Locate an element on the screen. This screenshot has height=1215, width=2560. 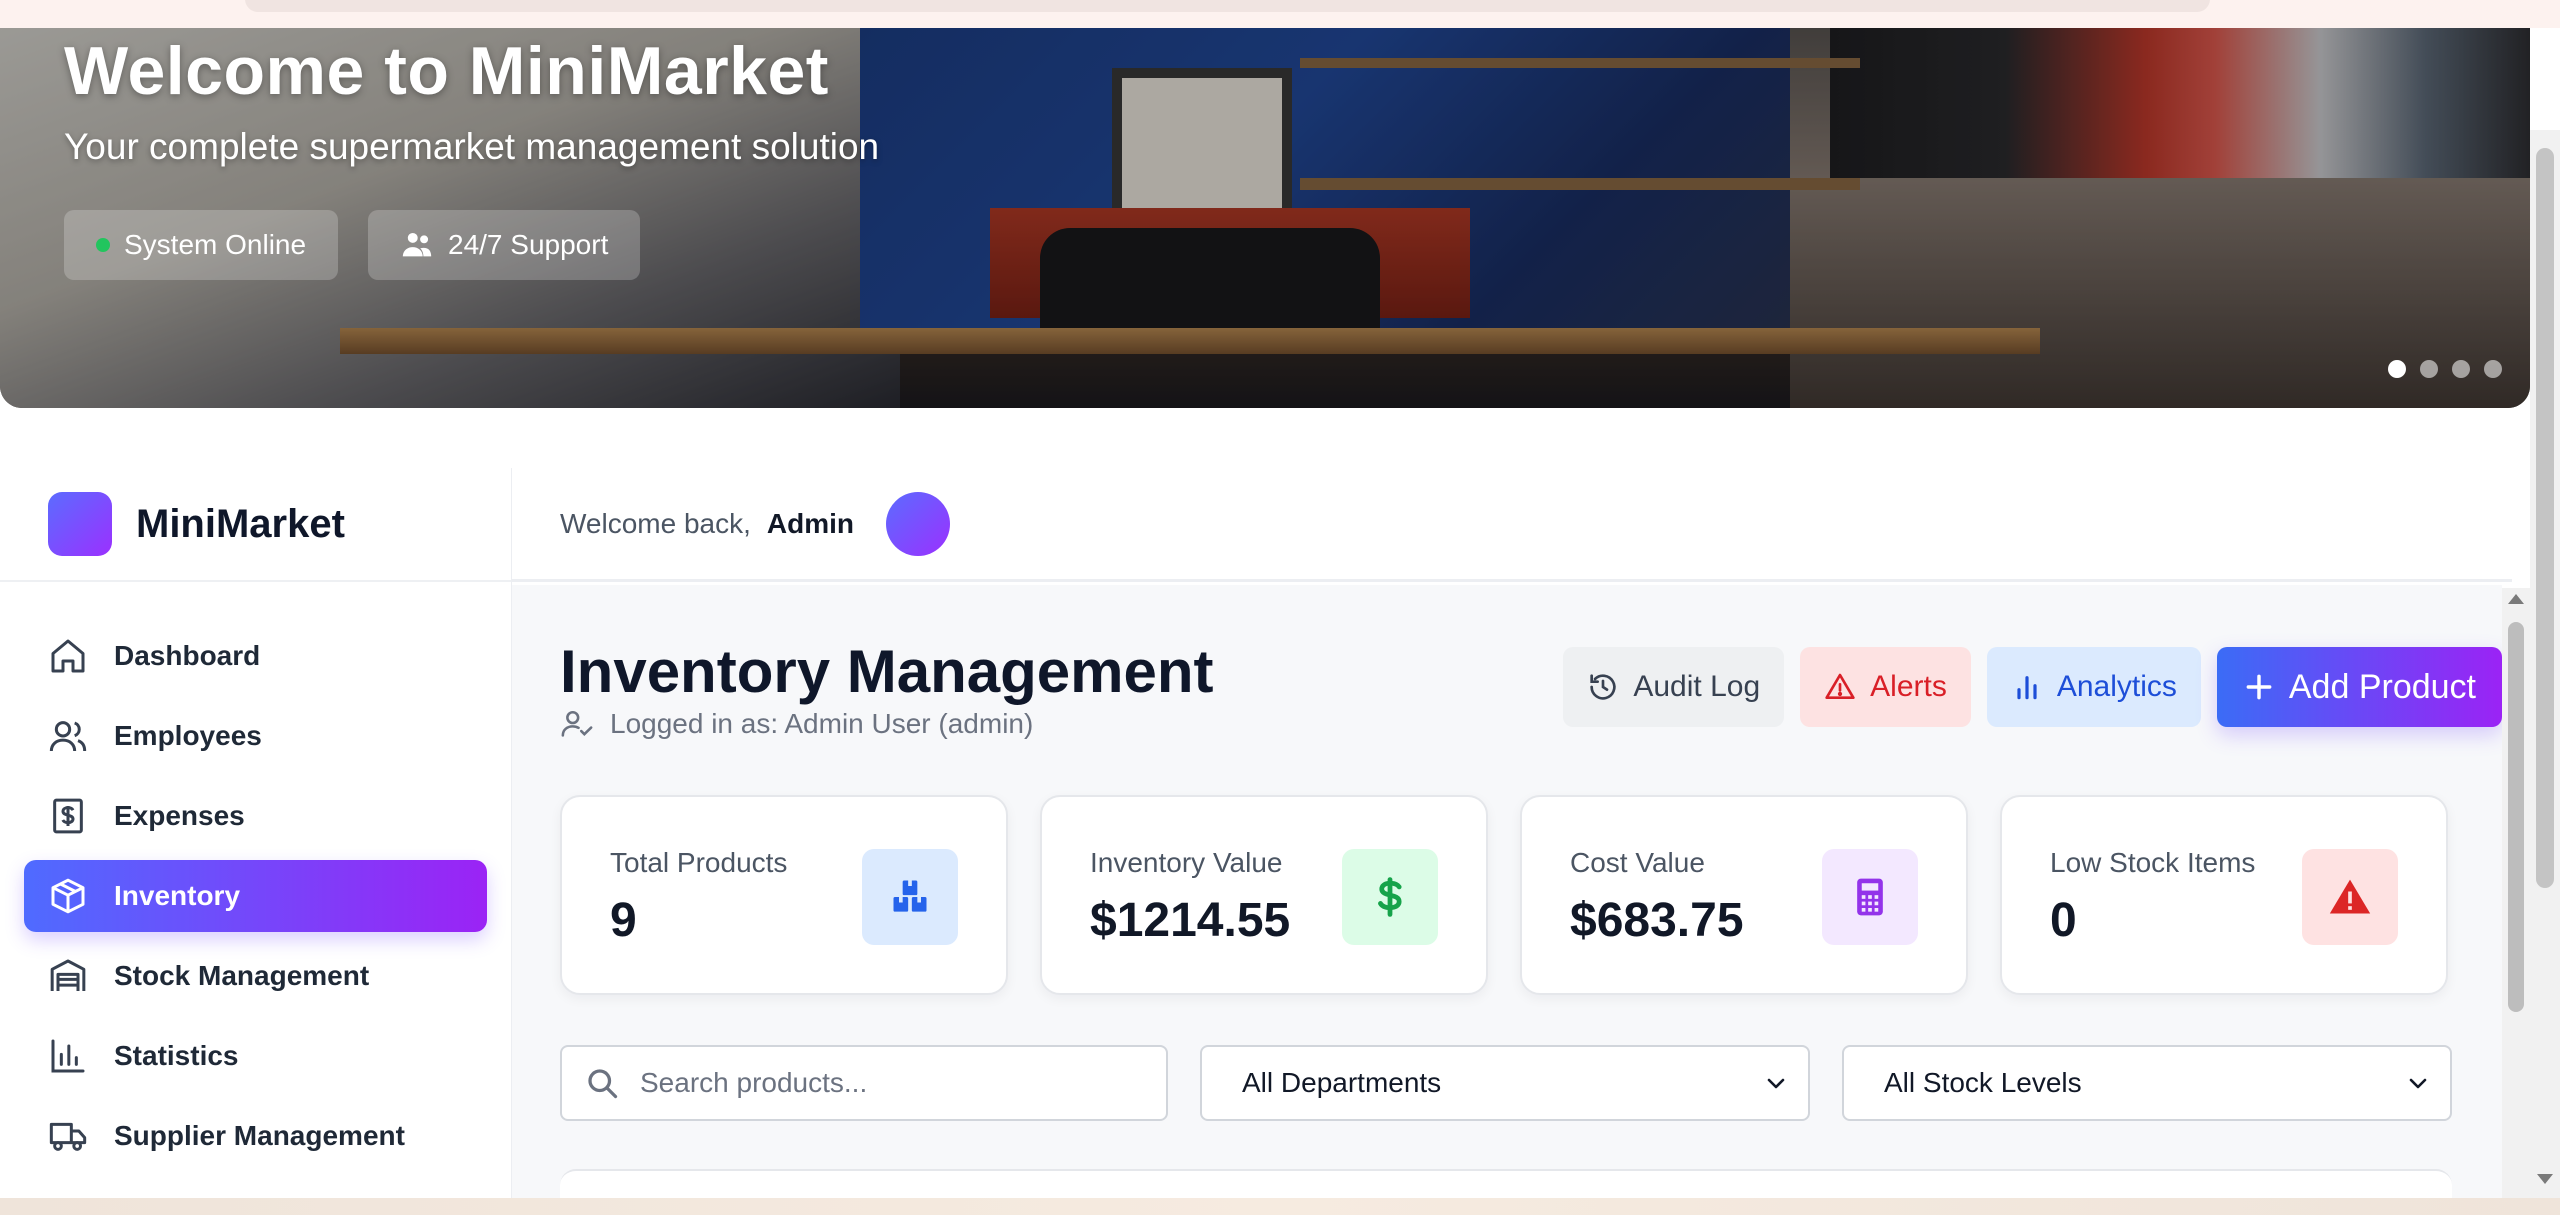
hero-title: Welcome to MiniMarket is located at coordinates (446, 71).